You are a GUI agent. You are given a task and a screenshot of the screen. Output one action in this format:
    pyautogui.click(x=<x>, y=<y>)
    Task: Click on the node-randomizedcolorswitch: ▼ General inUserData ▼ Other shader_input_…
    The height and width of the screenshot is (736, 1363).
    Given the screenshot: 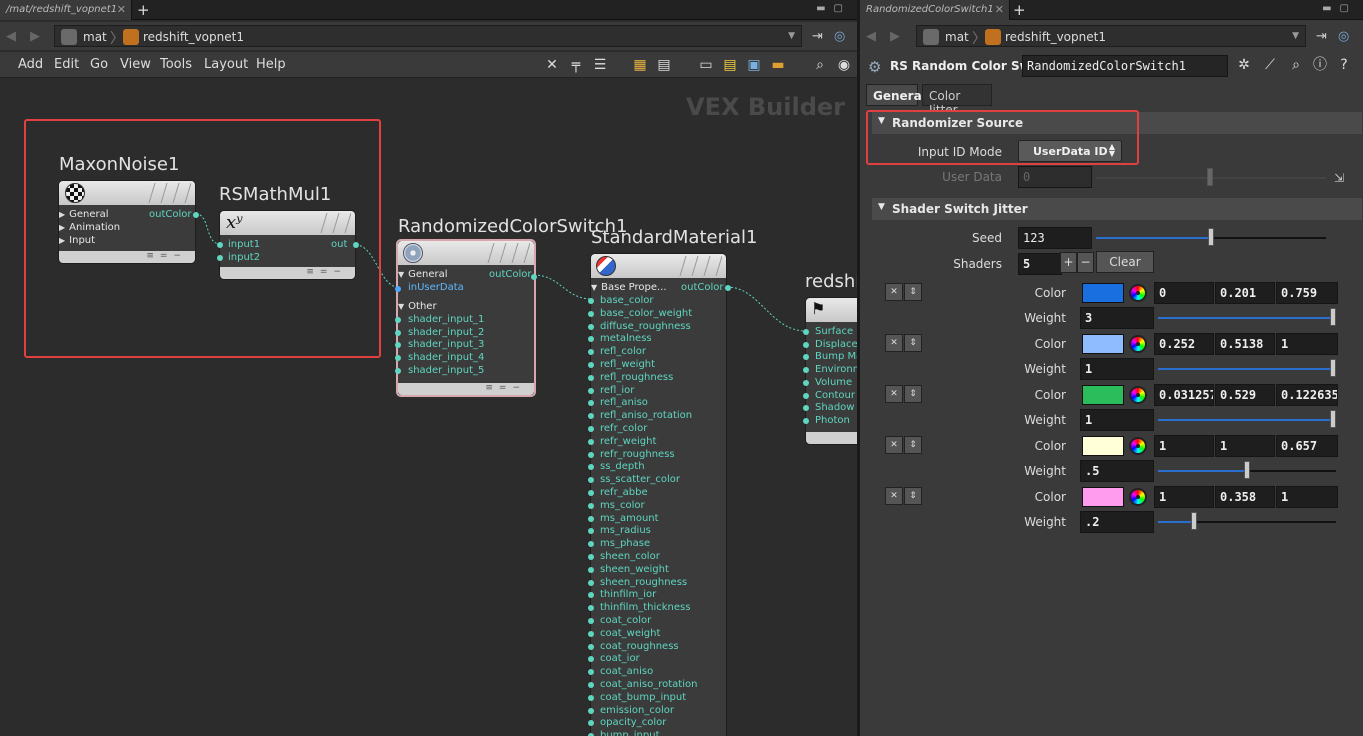 What is the action you would take?
    pyautogui.click(x=466, y=318)
    